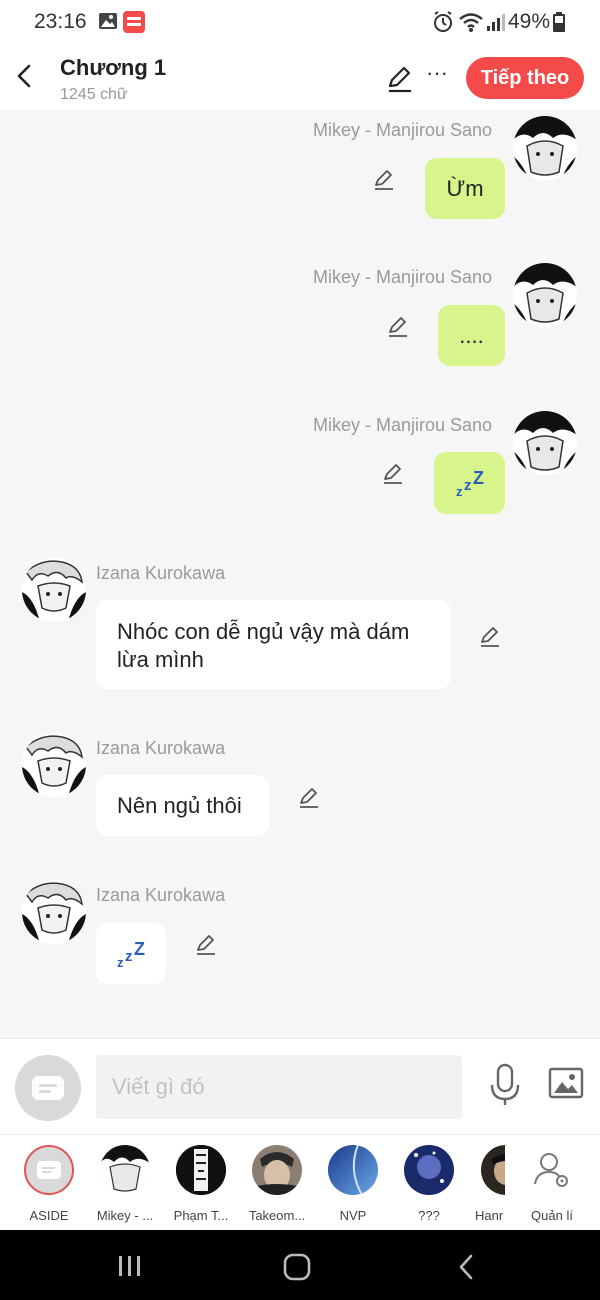 This screenshot has height=1300, width=600. Describe the element at coordinates (496, 22) in the screenshot. I see `signal-icon` at that location.